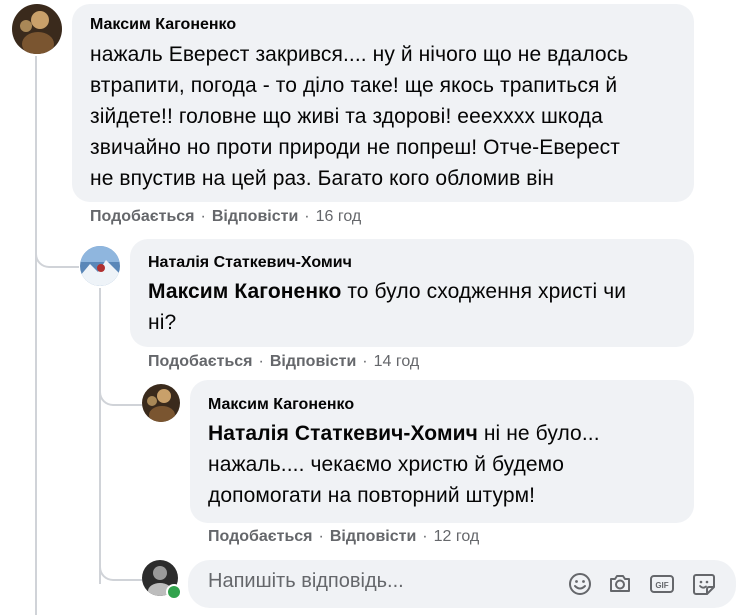 The image size is (750, 615). I want to click on comment-line: то було сходження христі чи, so click(484, 291).